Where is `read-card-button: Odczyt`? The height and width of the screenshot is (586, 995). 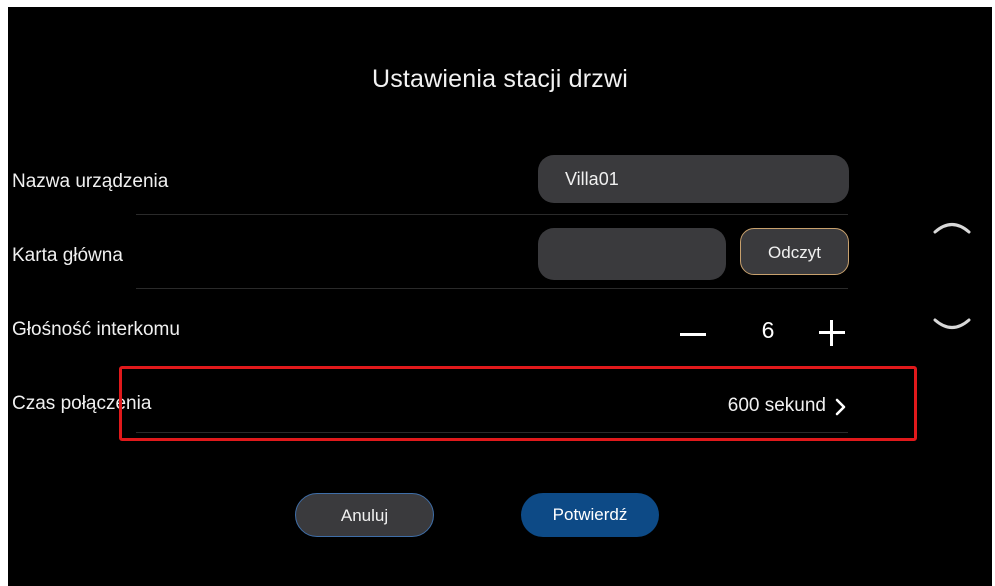 read-card-button: Odczyt is located at coordinates (794, 251).